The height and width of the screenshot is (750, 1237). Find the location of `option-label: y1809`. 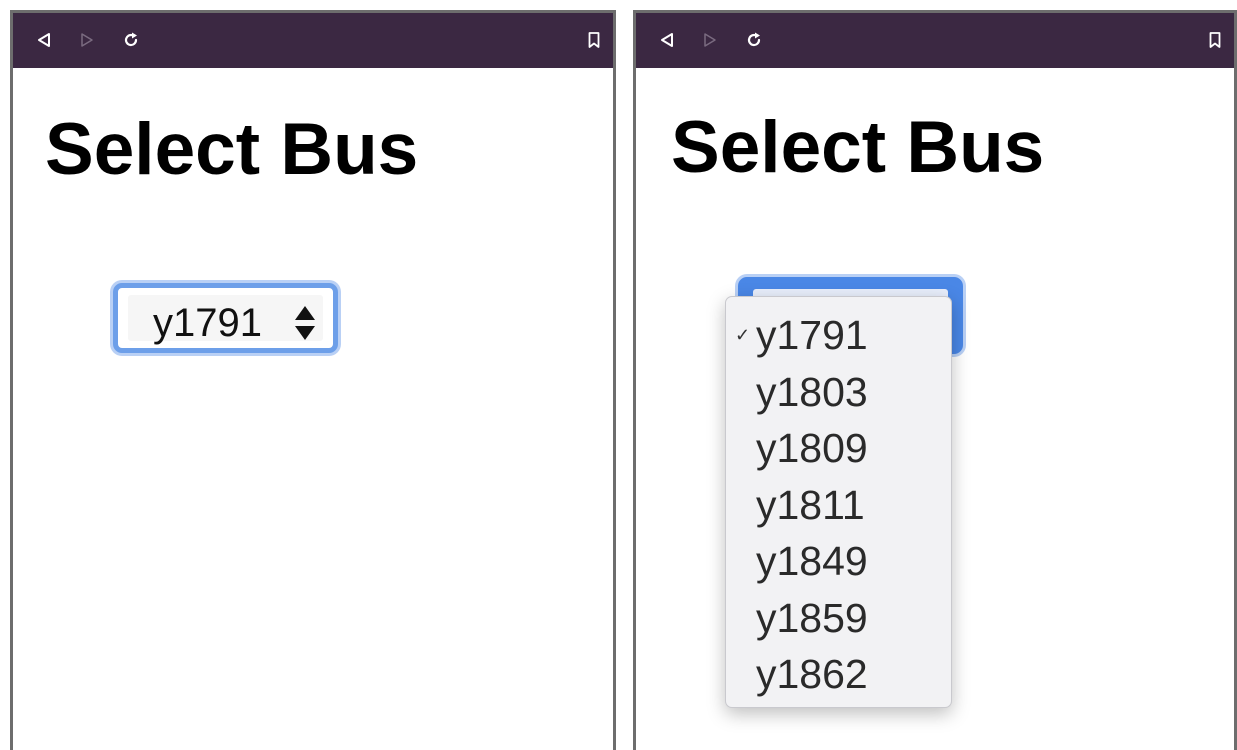

option-label: y1809 is located at coordinates (812, 448).